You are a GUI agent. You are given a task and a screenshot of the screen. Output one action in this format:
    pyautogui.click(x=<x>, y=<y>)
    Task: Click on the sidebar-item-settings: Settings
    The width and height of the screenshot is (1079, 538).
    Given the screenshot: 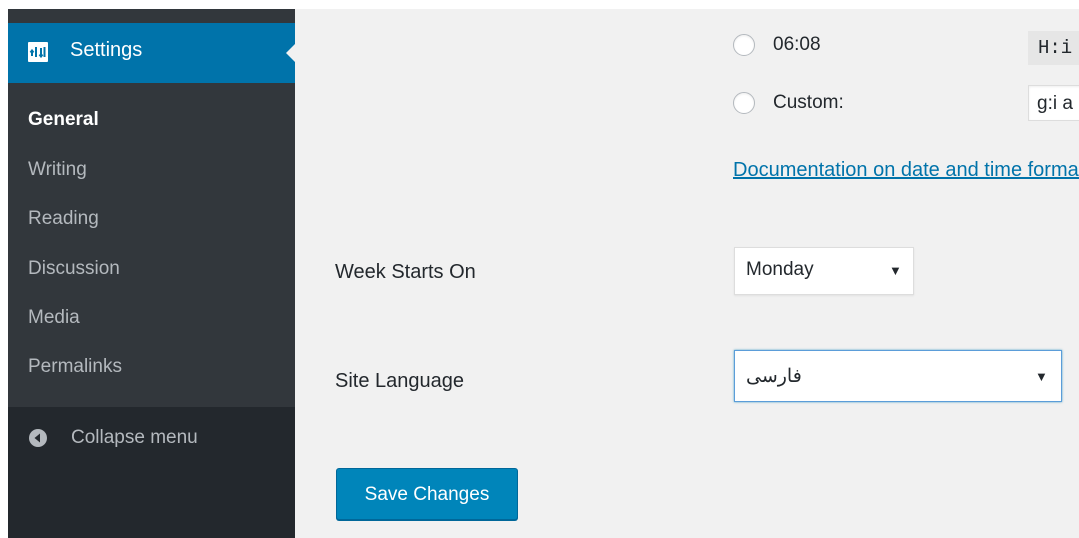 What is the action you would take?
    pyautogui.click(x=151, y=53)
    